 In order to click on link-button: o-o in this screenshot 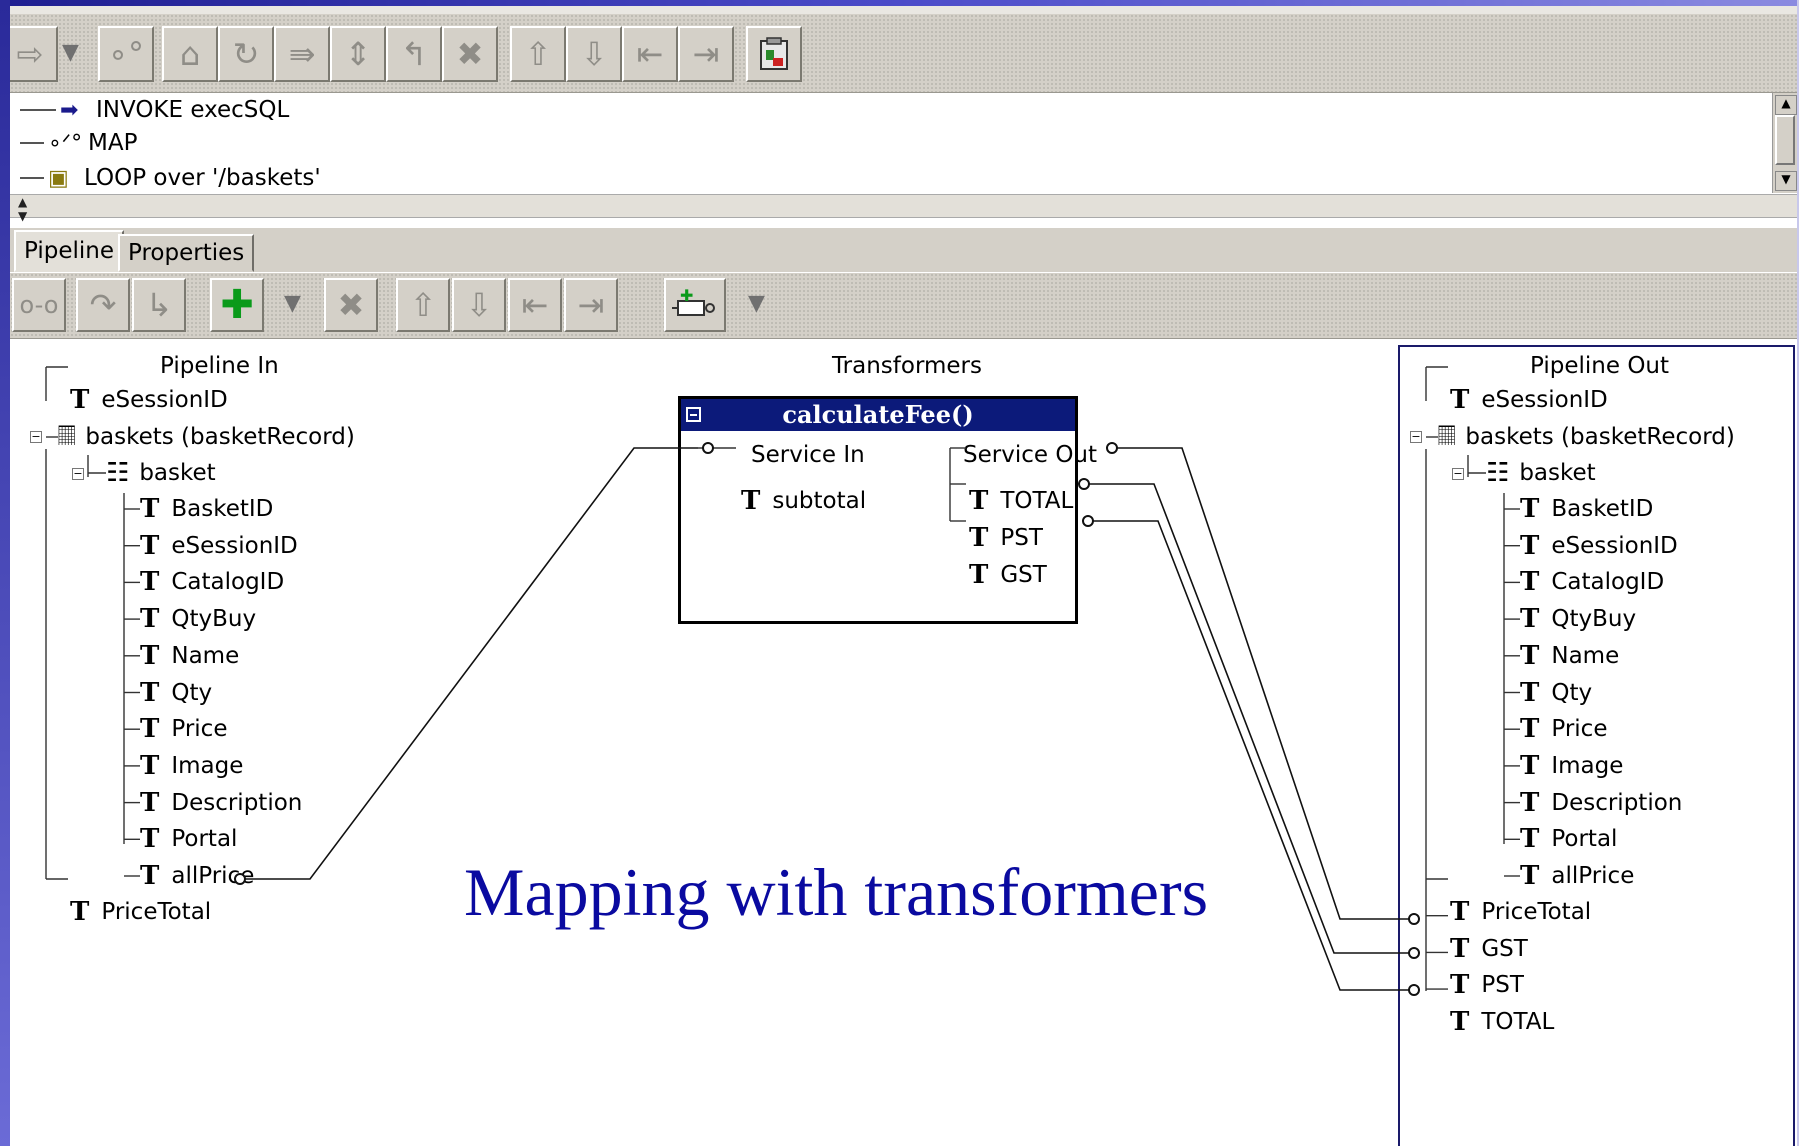, I will do `click(39, 305)`.